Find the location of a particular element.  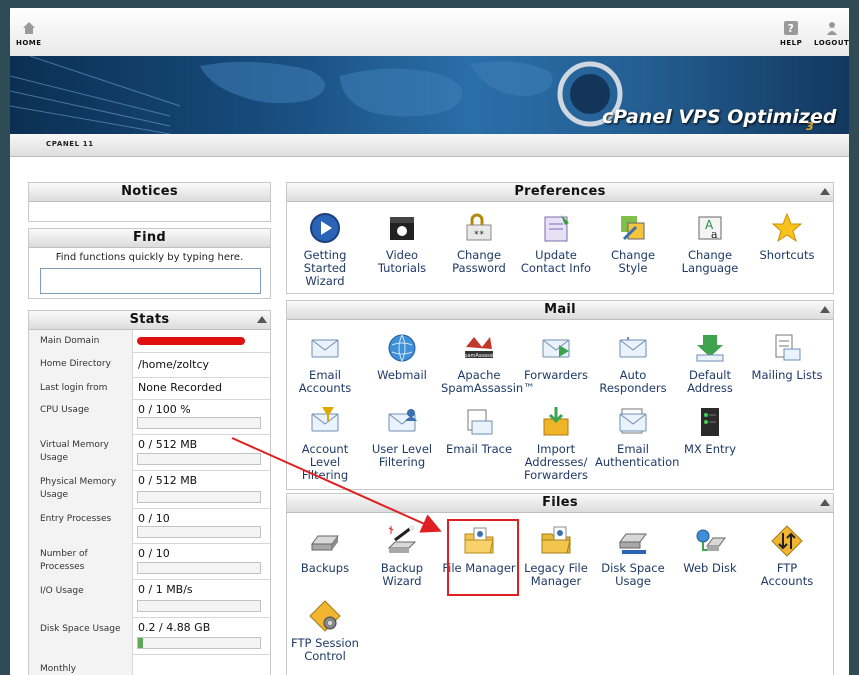

envelope-icon is located at coordinates (325, 348).